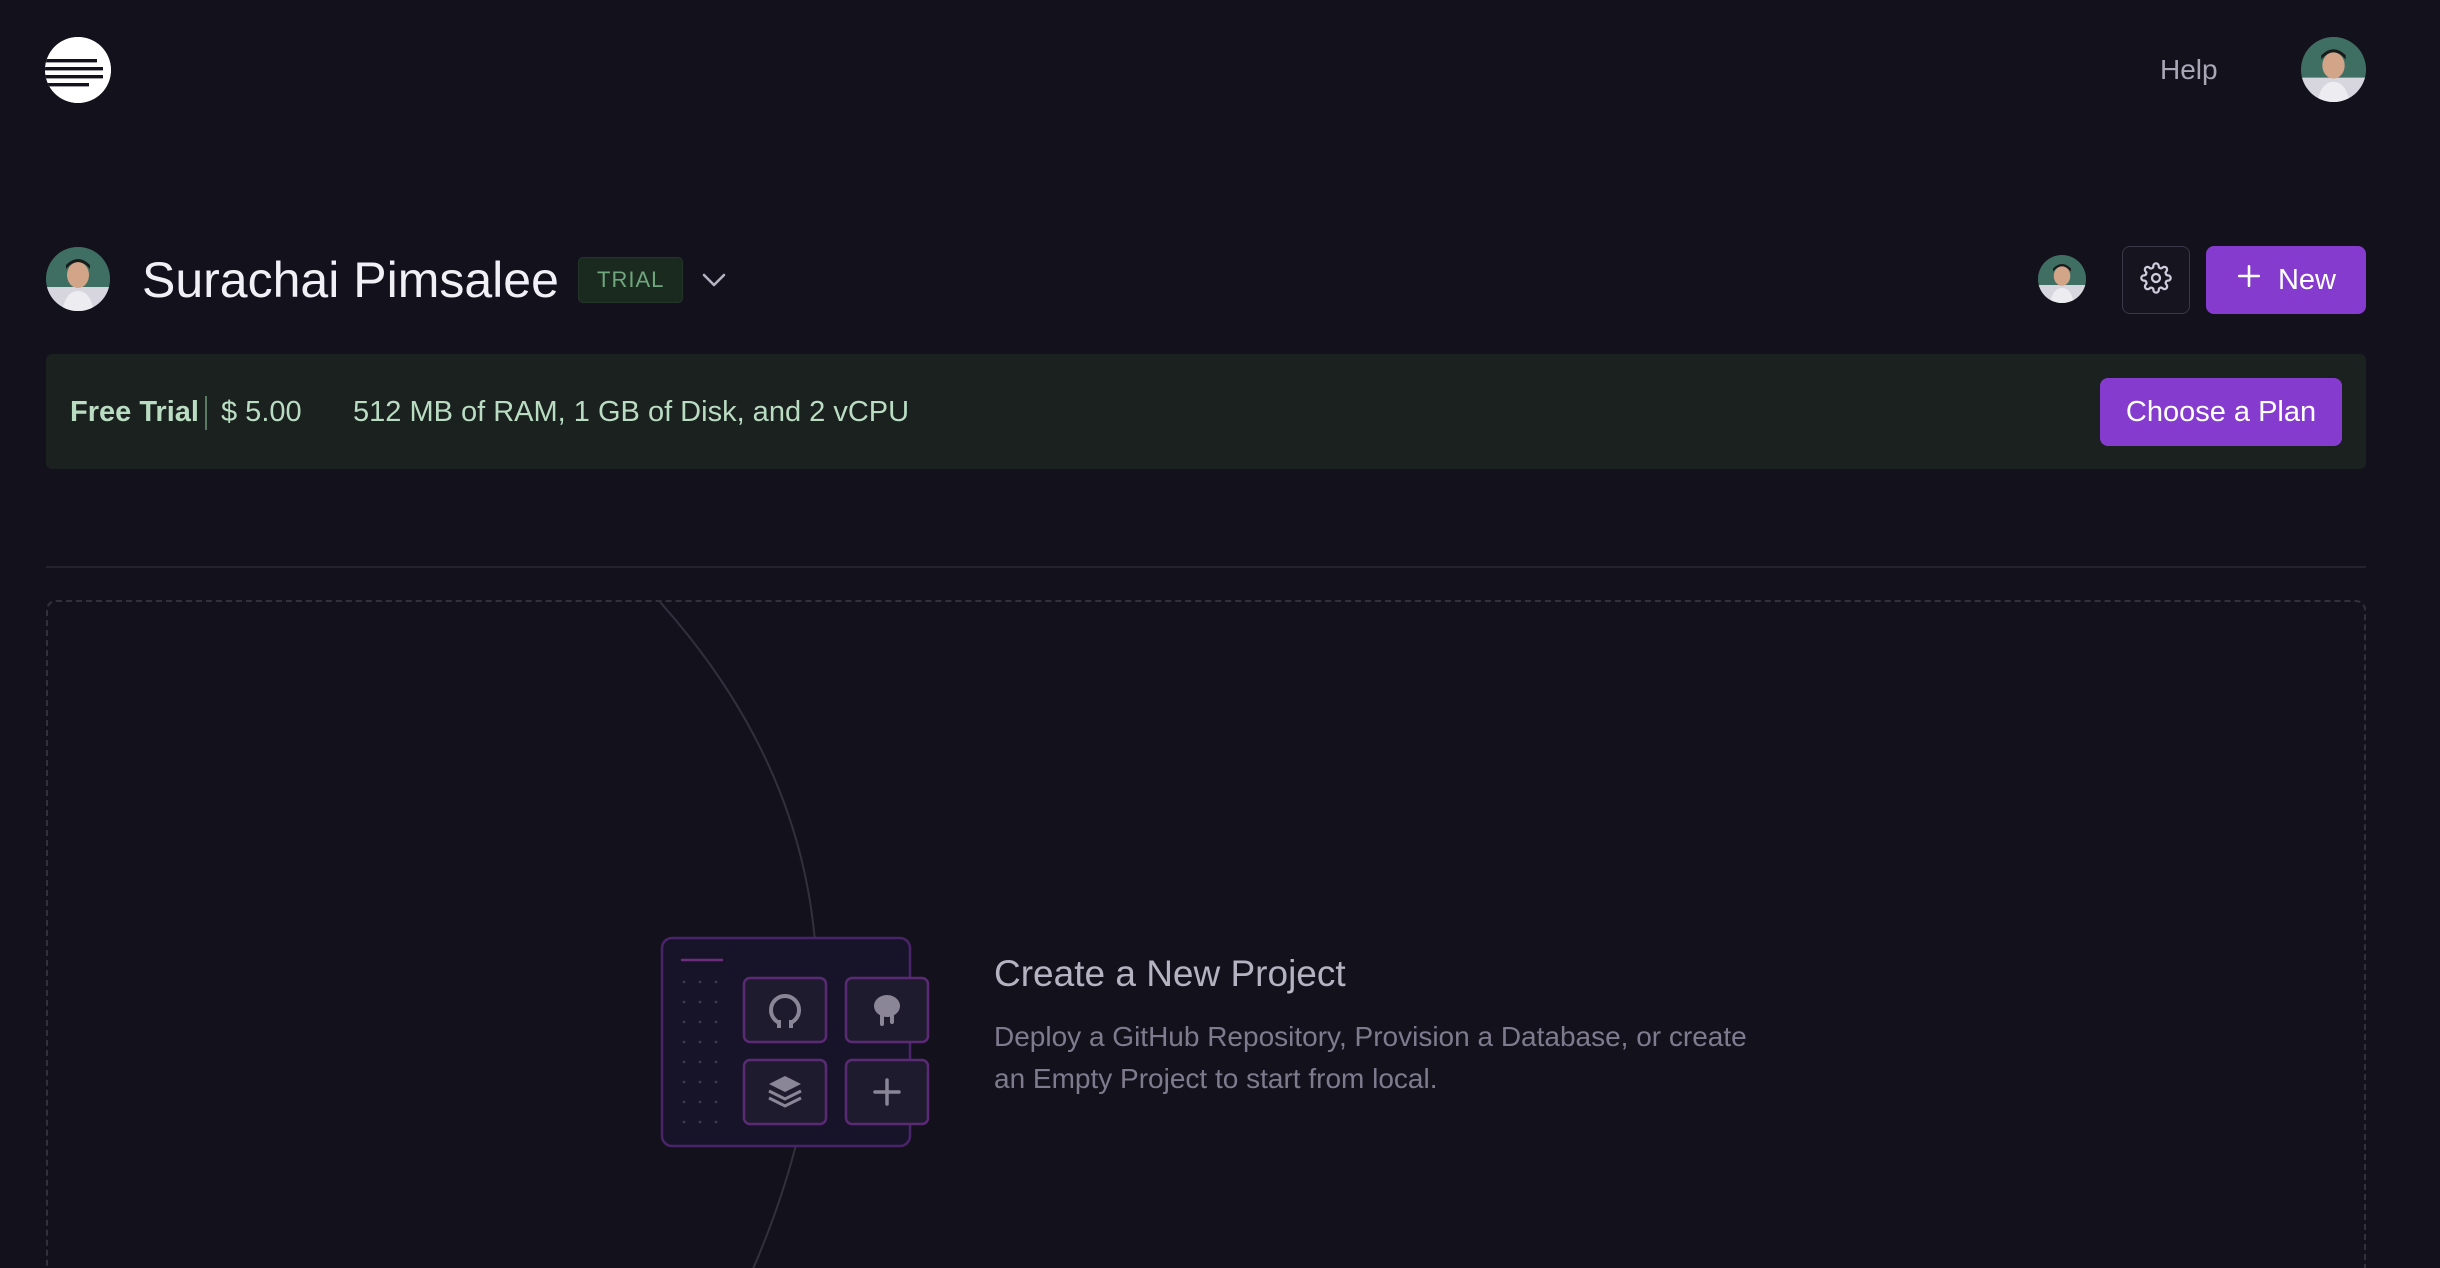  Describe the element at coordinates (714, 280) in the screenshot. I see `chevron-down-icon` at that location.